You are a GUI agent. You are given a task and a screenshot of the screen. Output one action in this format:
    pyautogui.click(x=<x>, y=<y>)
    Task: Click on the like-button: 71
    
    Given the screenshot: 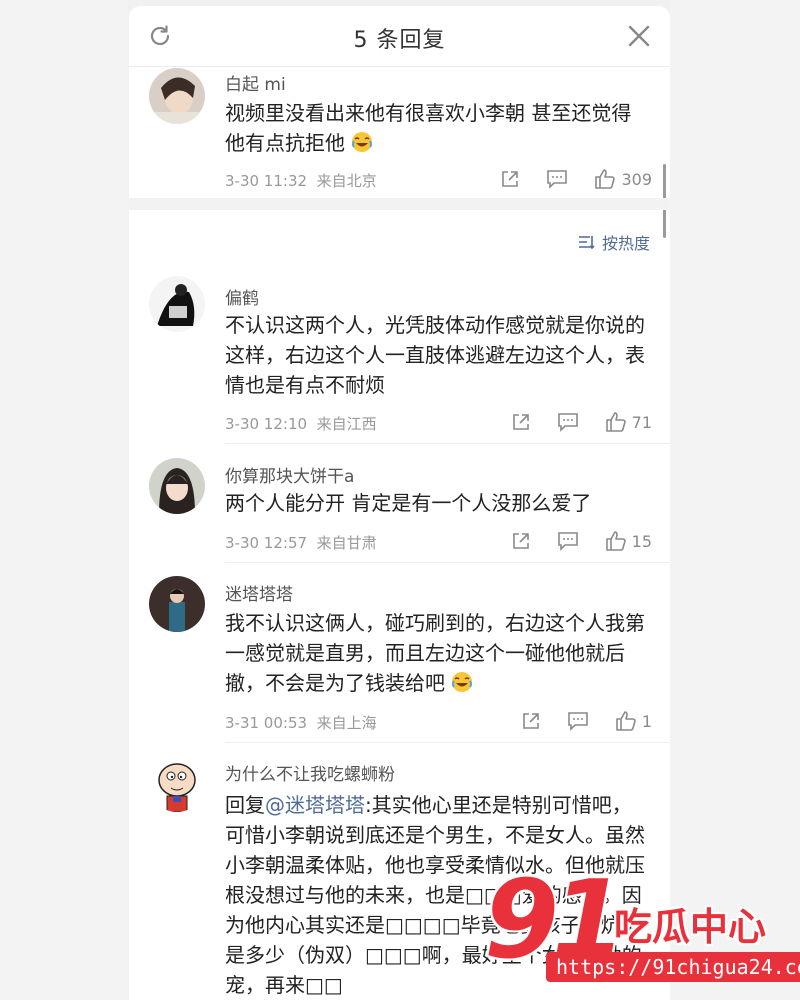 What is the action you would take?
    pyautogui.click(x=628, y=422)
    